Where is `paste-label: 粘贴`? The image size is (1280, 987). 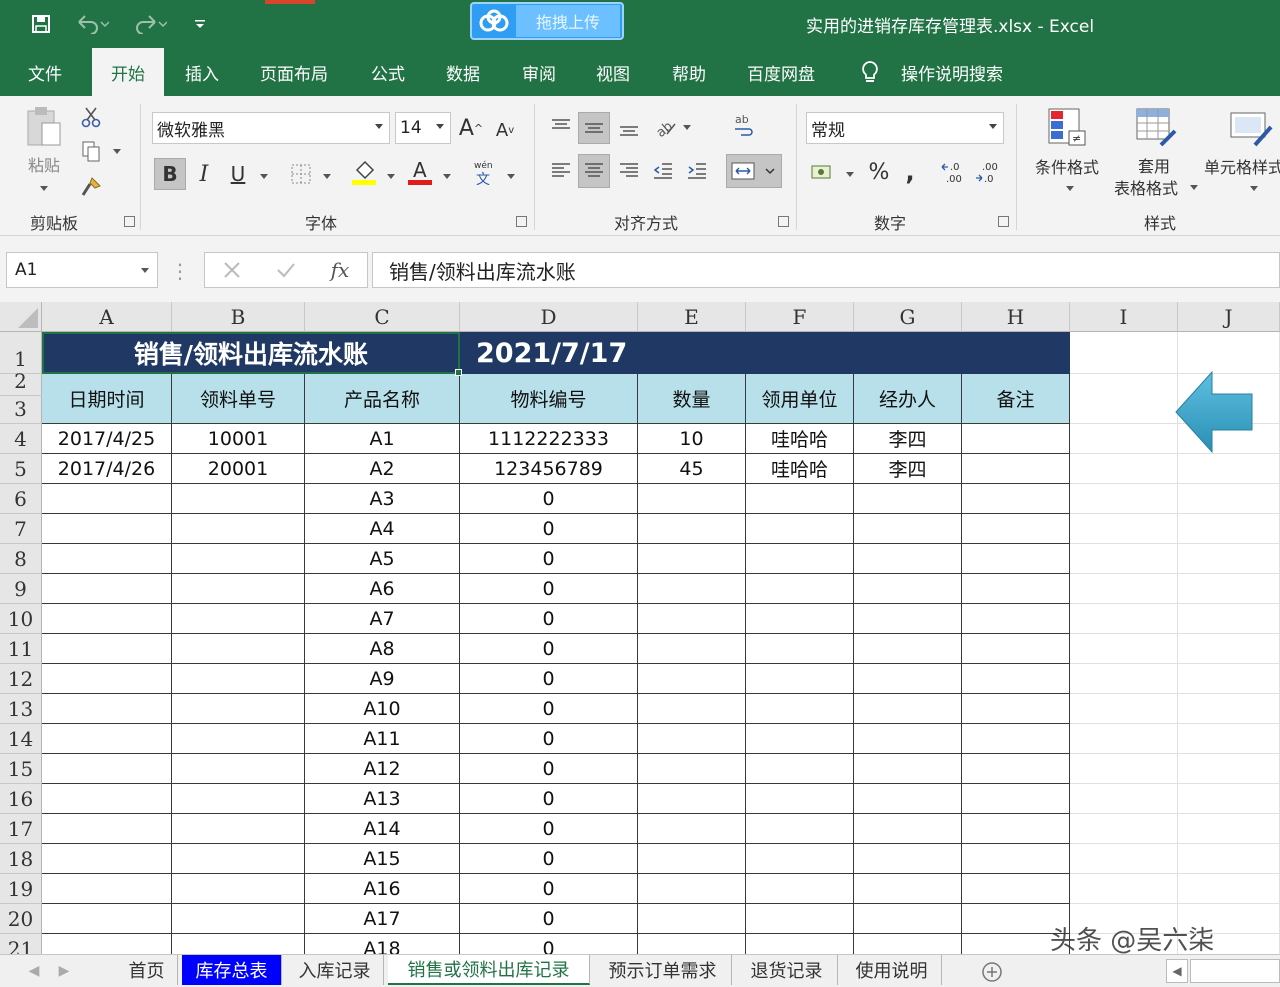
paste-label: 粘贴 is located at coordinates (44, 164).